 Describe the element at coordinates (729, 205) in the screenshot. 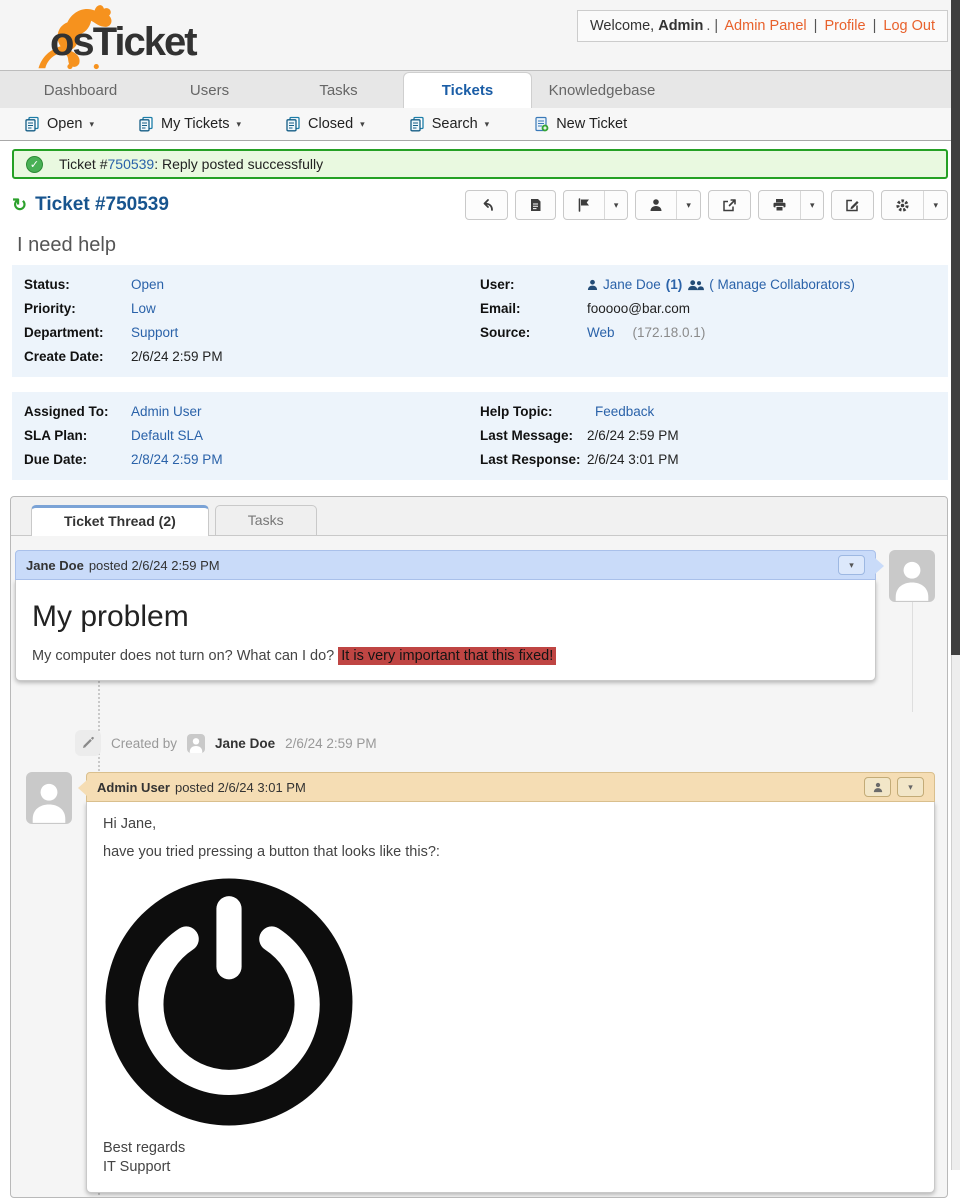

I see `transfer-button` at that location.